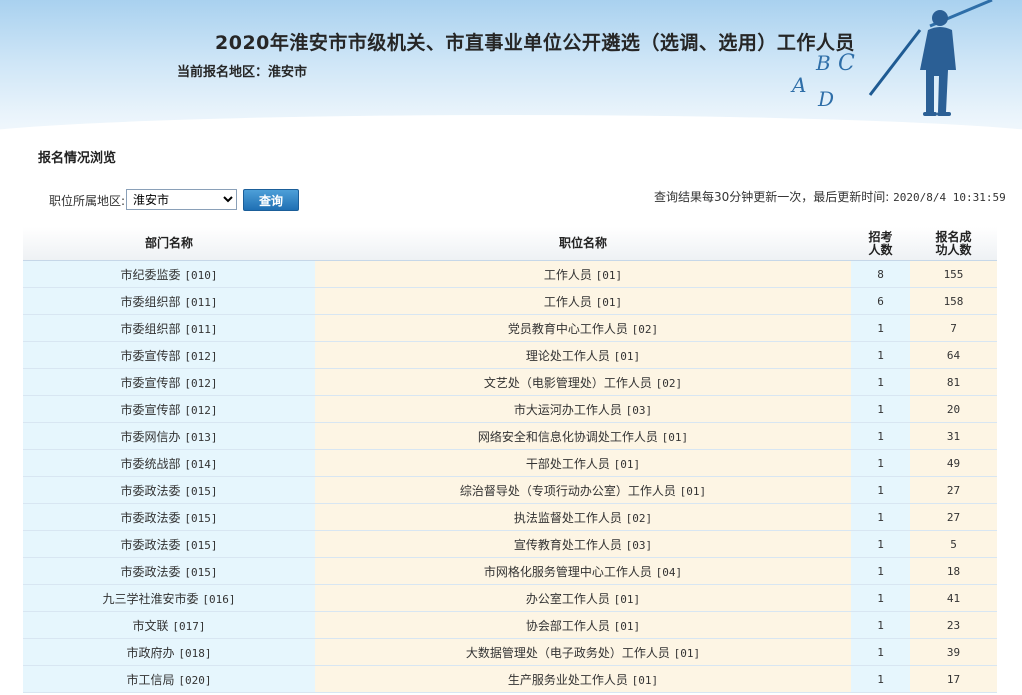 This screenshot has width=1022, height=695. Describe the element at coordinates (567, 328) in the screenshot. I see `position-name: 党员教育中心工作人员` at that location.